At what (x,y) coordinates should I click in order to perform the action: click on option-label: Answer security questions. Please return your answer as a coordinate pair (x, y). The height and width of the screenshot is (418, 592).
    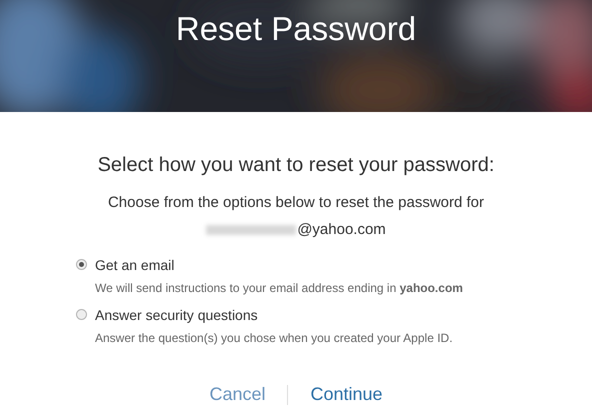
    Looking at the image, I should click on (274, 315).